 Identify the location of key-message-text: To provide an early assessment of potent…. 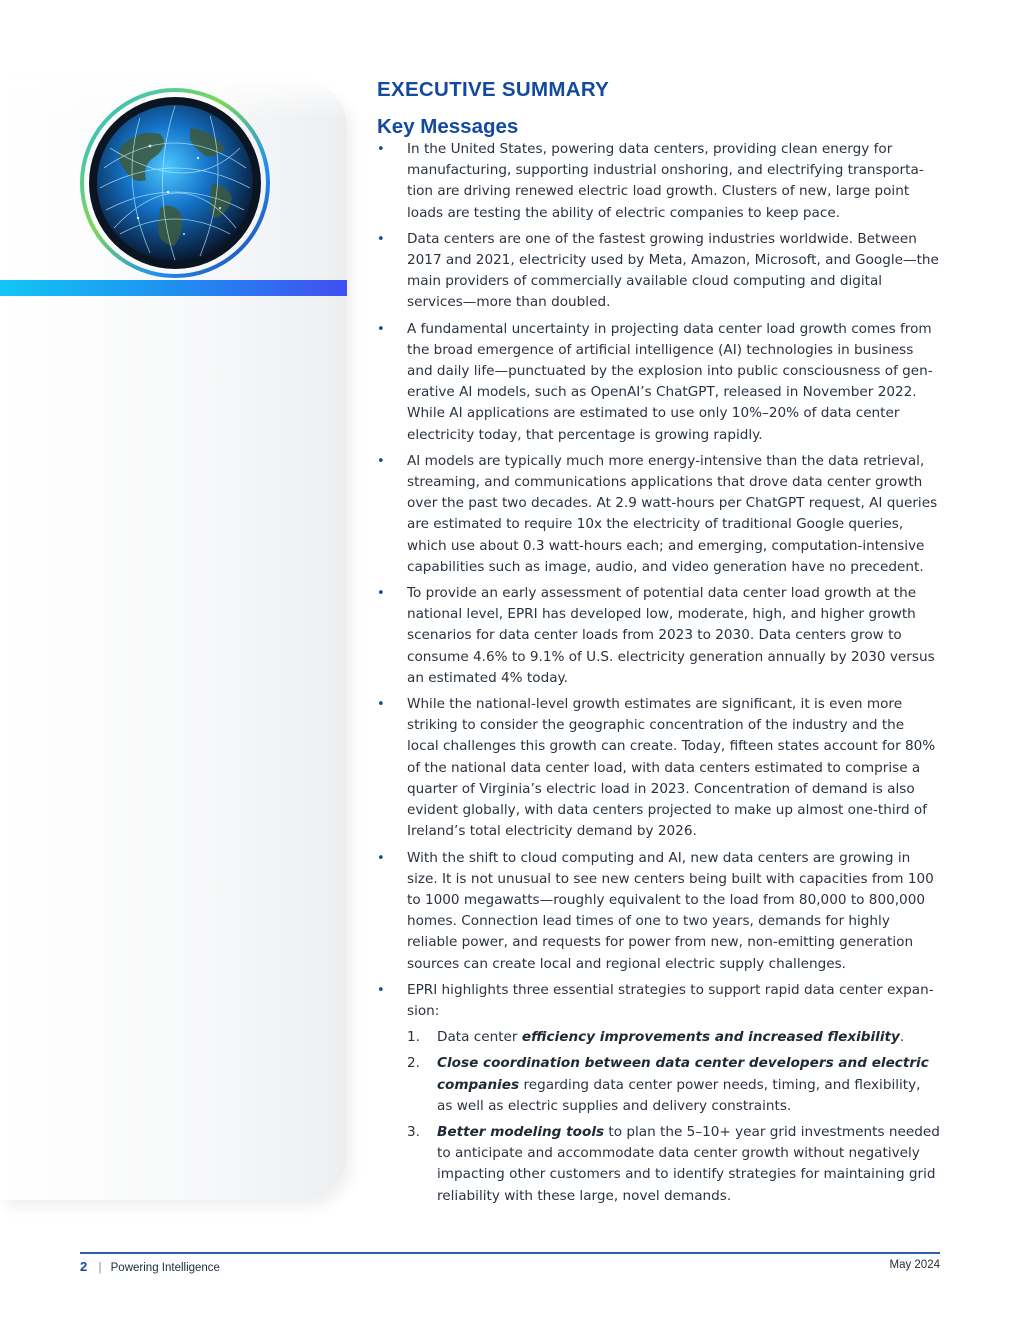
(671, 635).